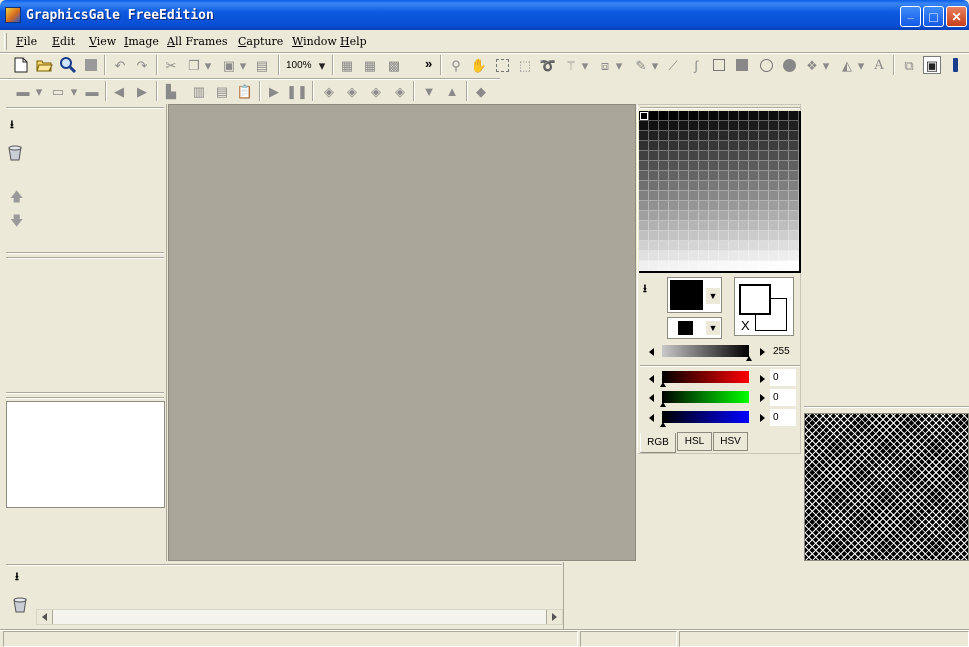 The image size is (969, 647). I want to click on menu-image: Image, so click(141, 41).